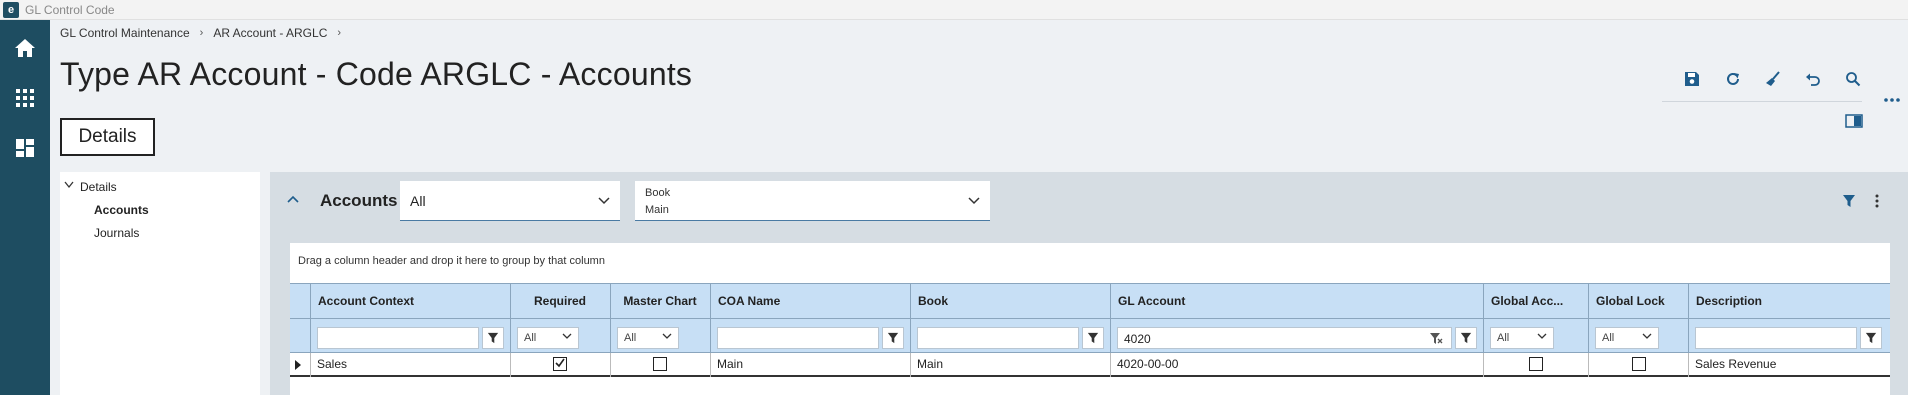 The image size is (1908, 395). I want to click on master-chart-checkbox, so click(660, 364).